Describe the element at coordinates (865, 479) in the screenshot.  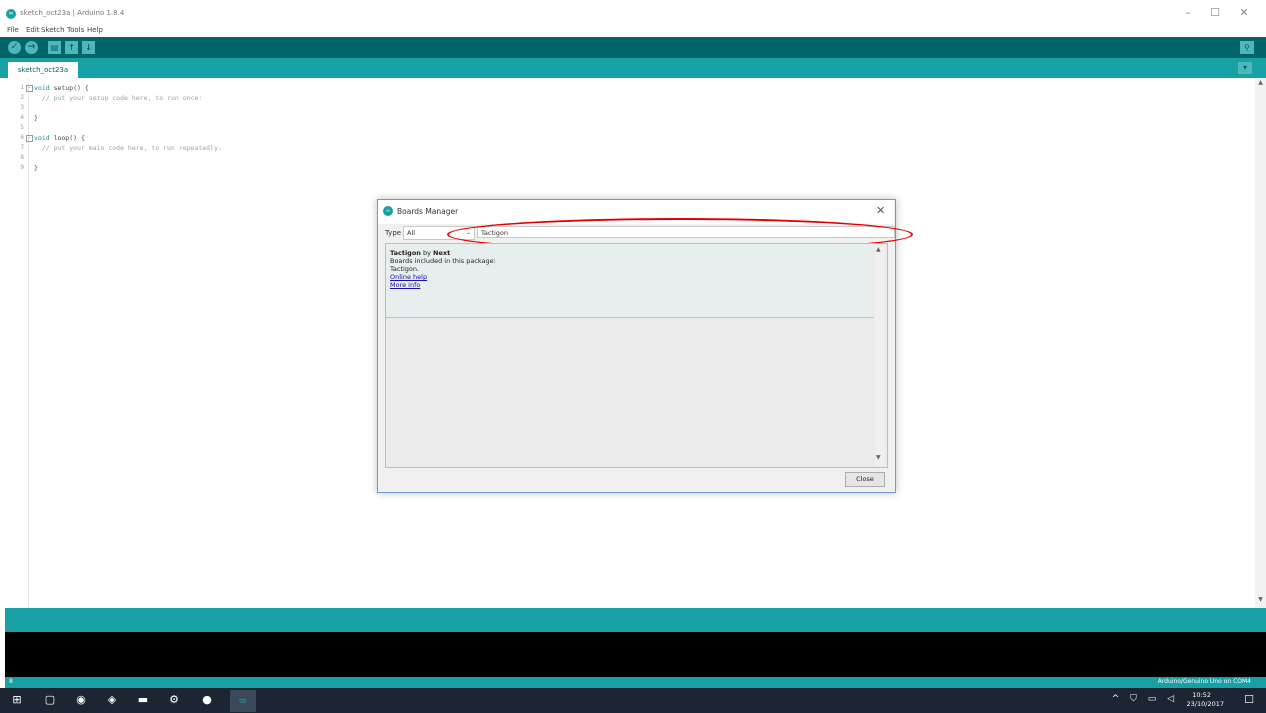
I see `close-button: Close` at that location.